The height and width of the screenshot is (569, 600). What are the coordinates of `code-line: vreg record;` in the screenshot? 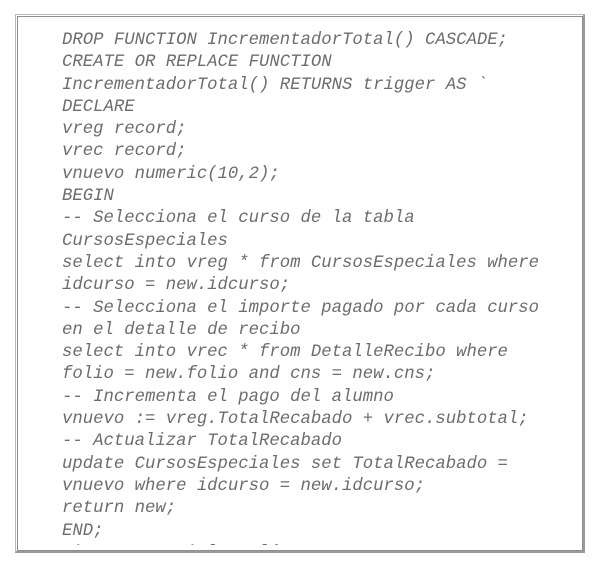 It's located at (124, 130).